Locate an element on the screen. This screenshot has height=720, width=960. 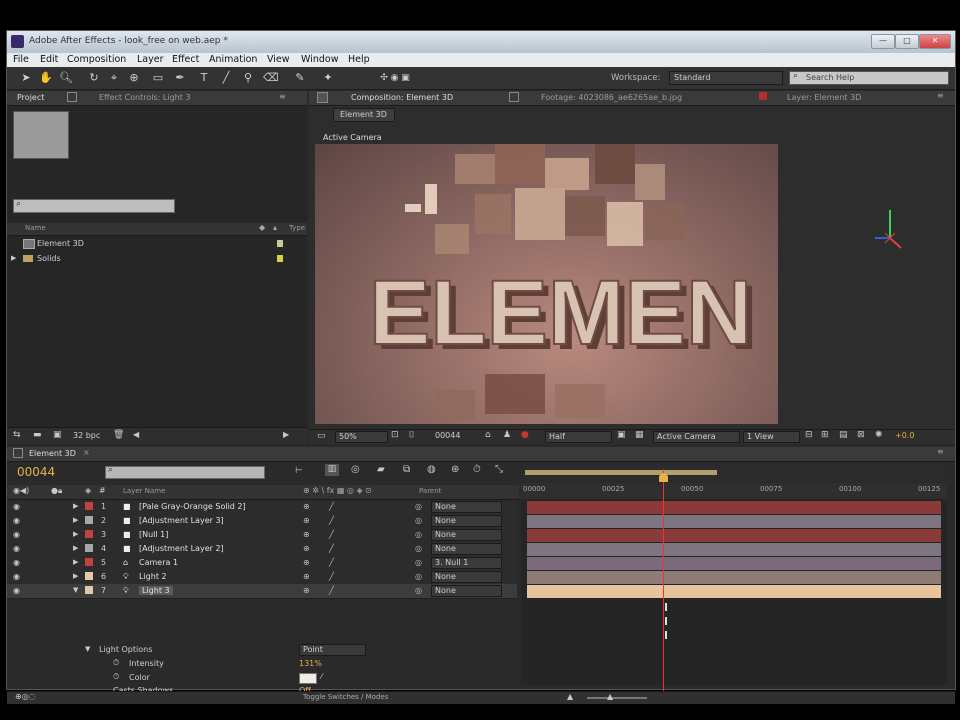
menu-window: Window is located at coordinates (319, 59).